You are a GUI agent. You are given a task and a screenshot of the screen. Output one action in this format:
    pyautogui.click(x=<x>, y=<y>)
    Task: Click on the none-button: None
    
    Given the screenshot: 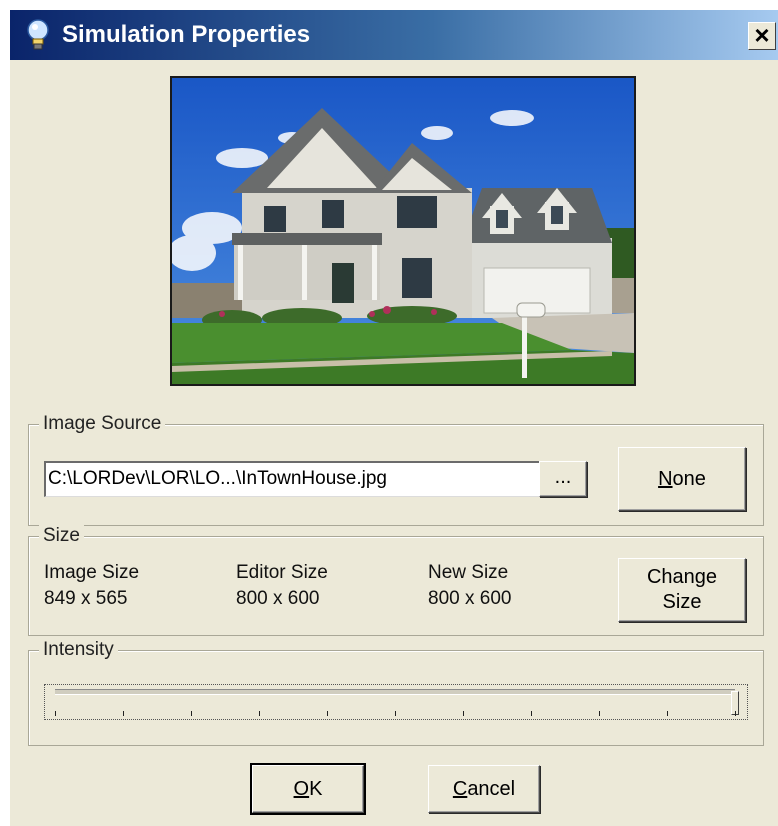 What is the action you would take?
    pyautogui.click(x=682, y=479)
    